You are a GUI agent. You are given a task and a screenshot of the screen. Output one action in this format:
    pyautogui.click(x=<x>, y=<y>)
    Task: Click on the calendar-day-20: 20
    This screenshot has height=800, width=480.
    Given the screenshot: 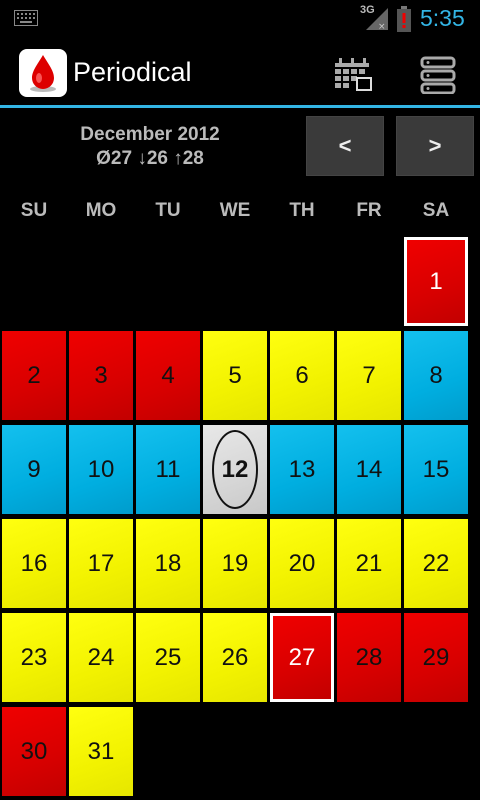 What is the action you would take?
    pyautogui.click(x=302, y=563)
    